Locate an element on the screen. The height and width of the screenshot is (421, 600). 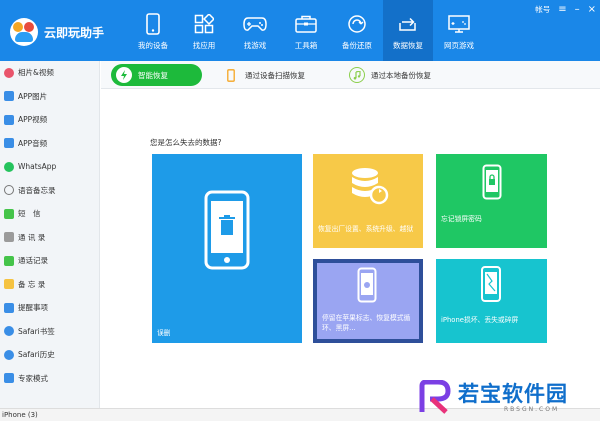
sidebar-item-app-videos: APP视频 is located at coordinates (49, 120).